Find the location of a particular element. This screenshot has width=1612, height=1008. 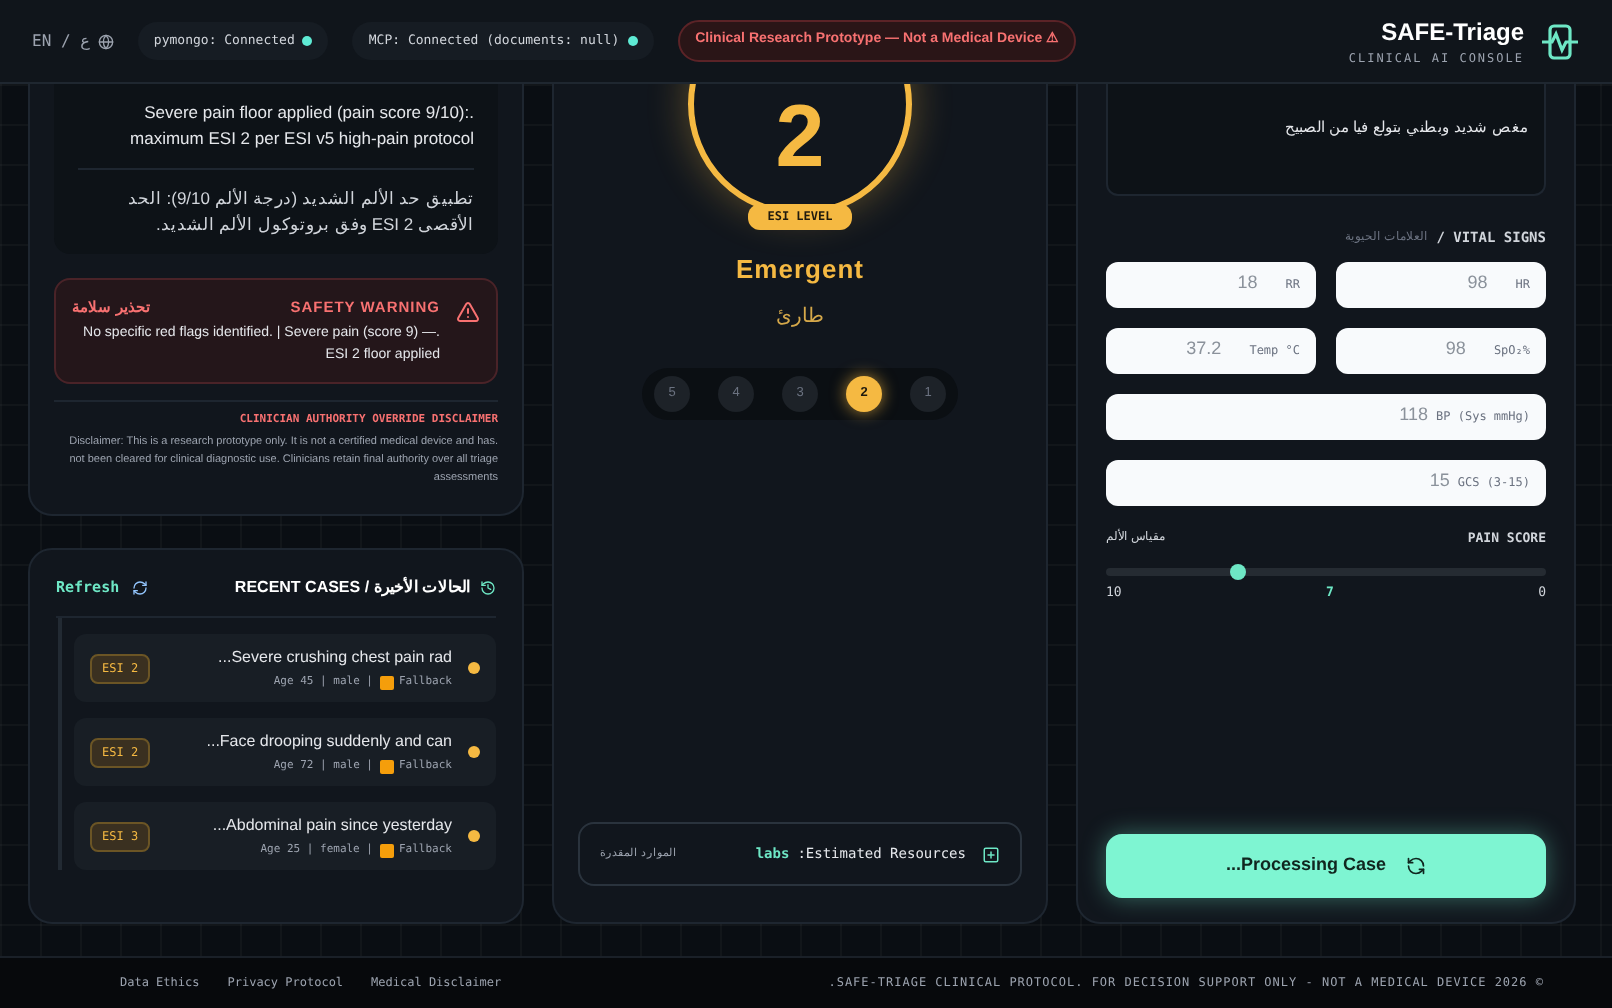

rationale-text: .Severe pain floor applied (pain score 9/10): maximum ESI 2 per ESI v5 high-pain protocol is located at coordinates (301, 126).